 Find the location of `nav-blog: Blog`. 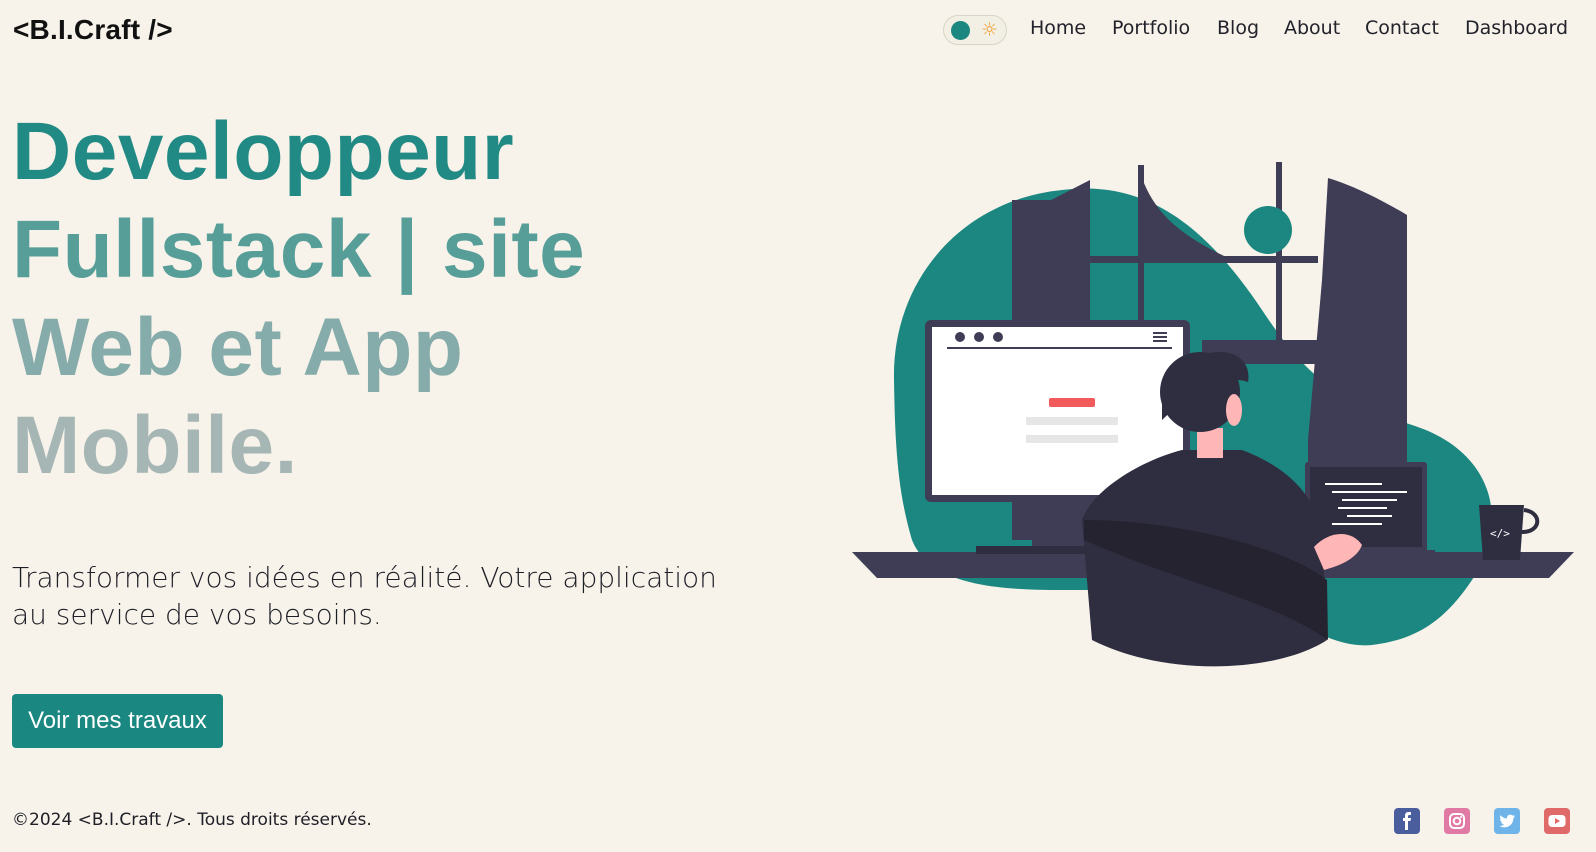

nav-blog: Blog is located at coordinates (1238, 28).